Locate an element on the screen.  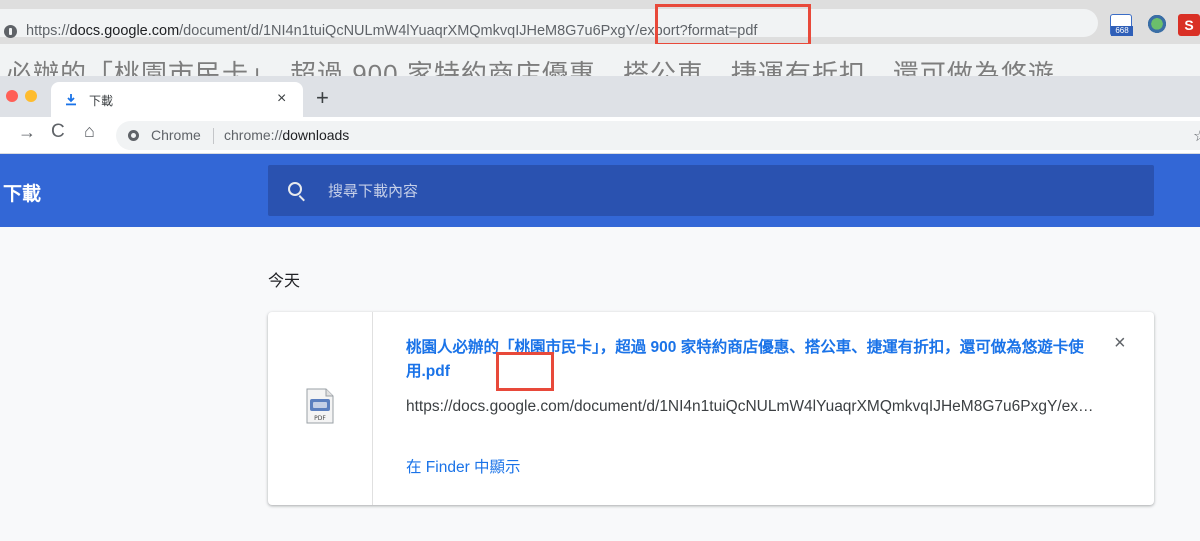
remove-item-button: × is located at coordinates (1120, 343).